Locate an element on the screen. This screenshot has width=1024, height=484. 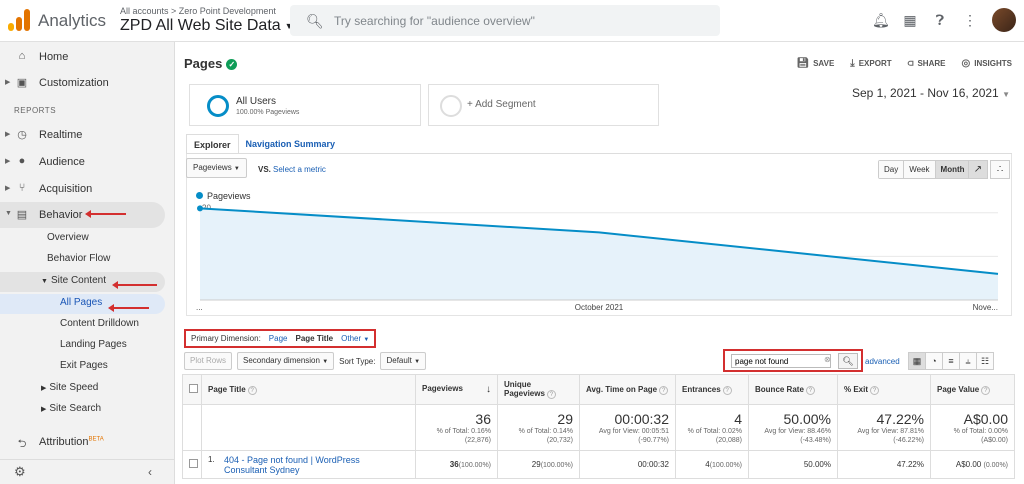
total-sub: (-43.48%) is located at coordinates (815, 440).